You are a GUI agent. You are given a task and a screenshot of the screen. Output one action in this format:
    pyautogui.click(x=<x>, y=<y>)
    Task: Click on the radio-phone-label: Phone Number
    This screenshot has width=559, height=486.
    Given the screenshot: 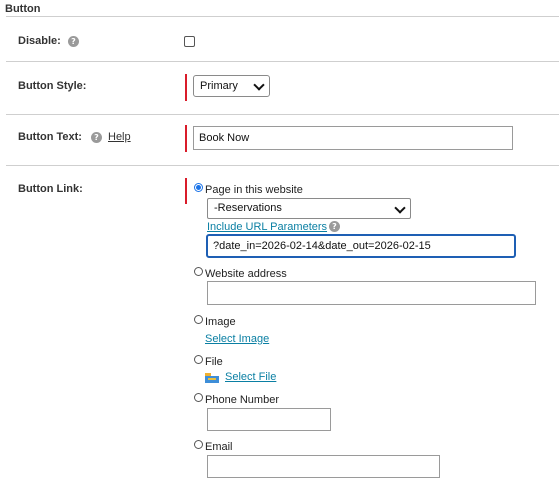 What is the action you would take?
    pyautogui.click(x=242, y=400)
    